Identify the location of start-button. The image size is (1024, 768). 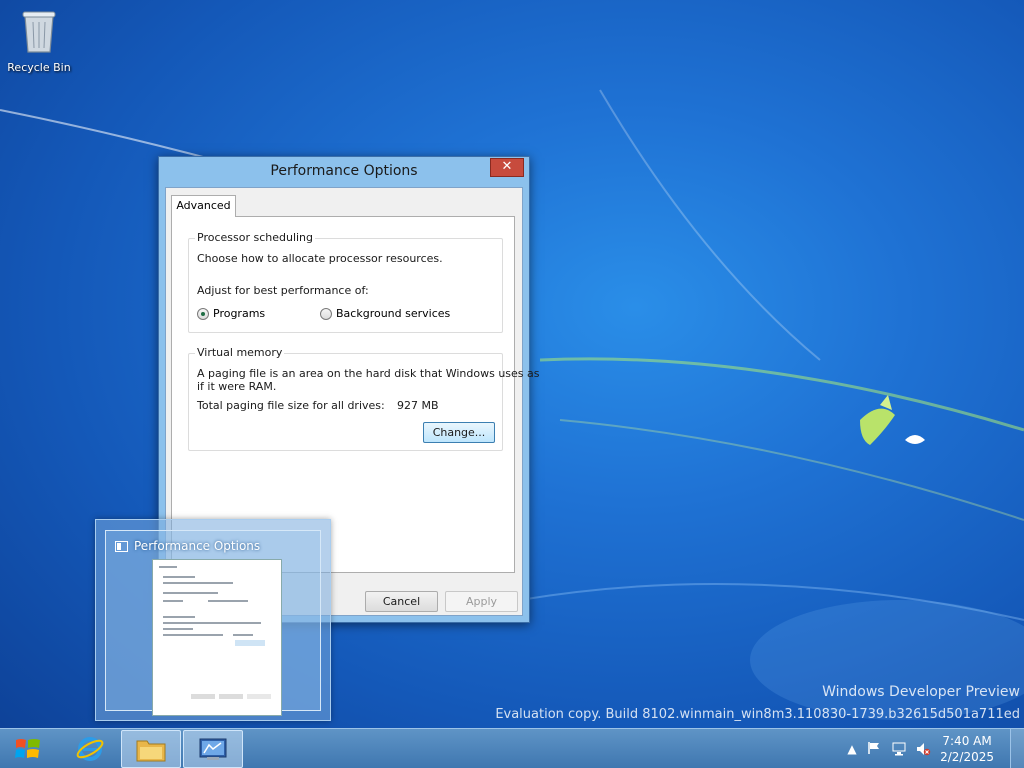
(28, 748).